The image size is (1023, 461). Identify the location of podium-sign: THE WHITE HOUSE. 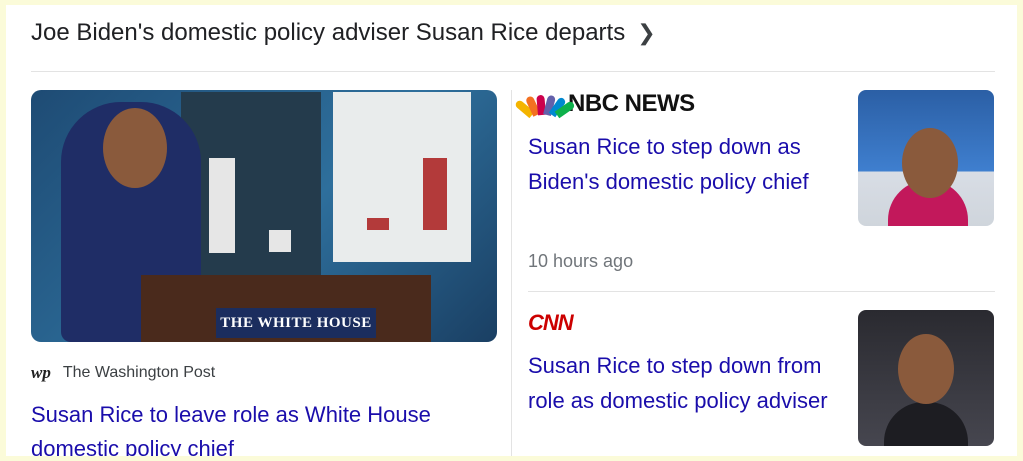
(296, 323).